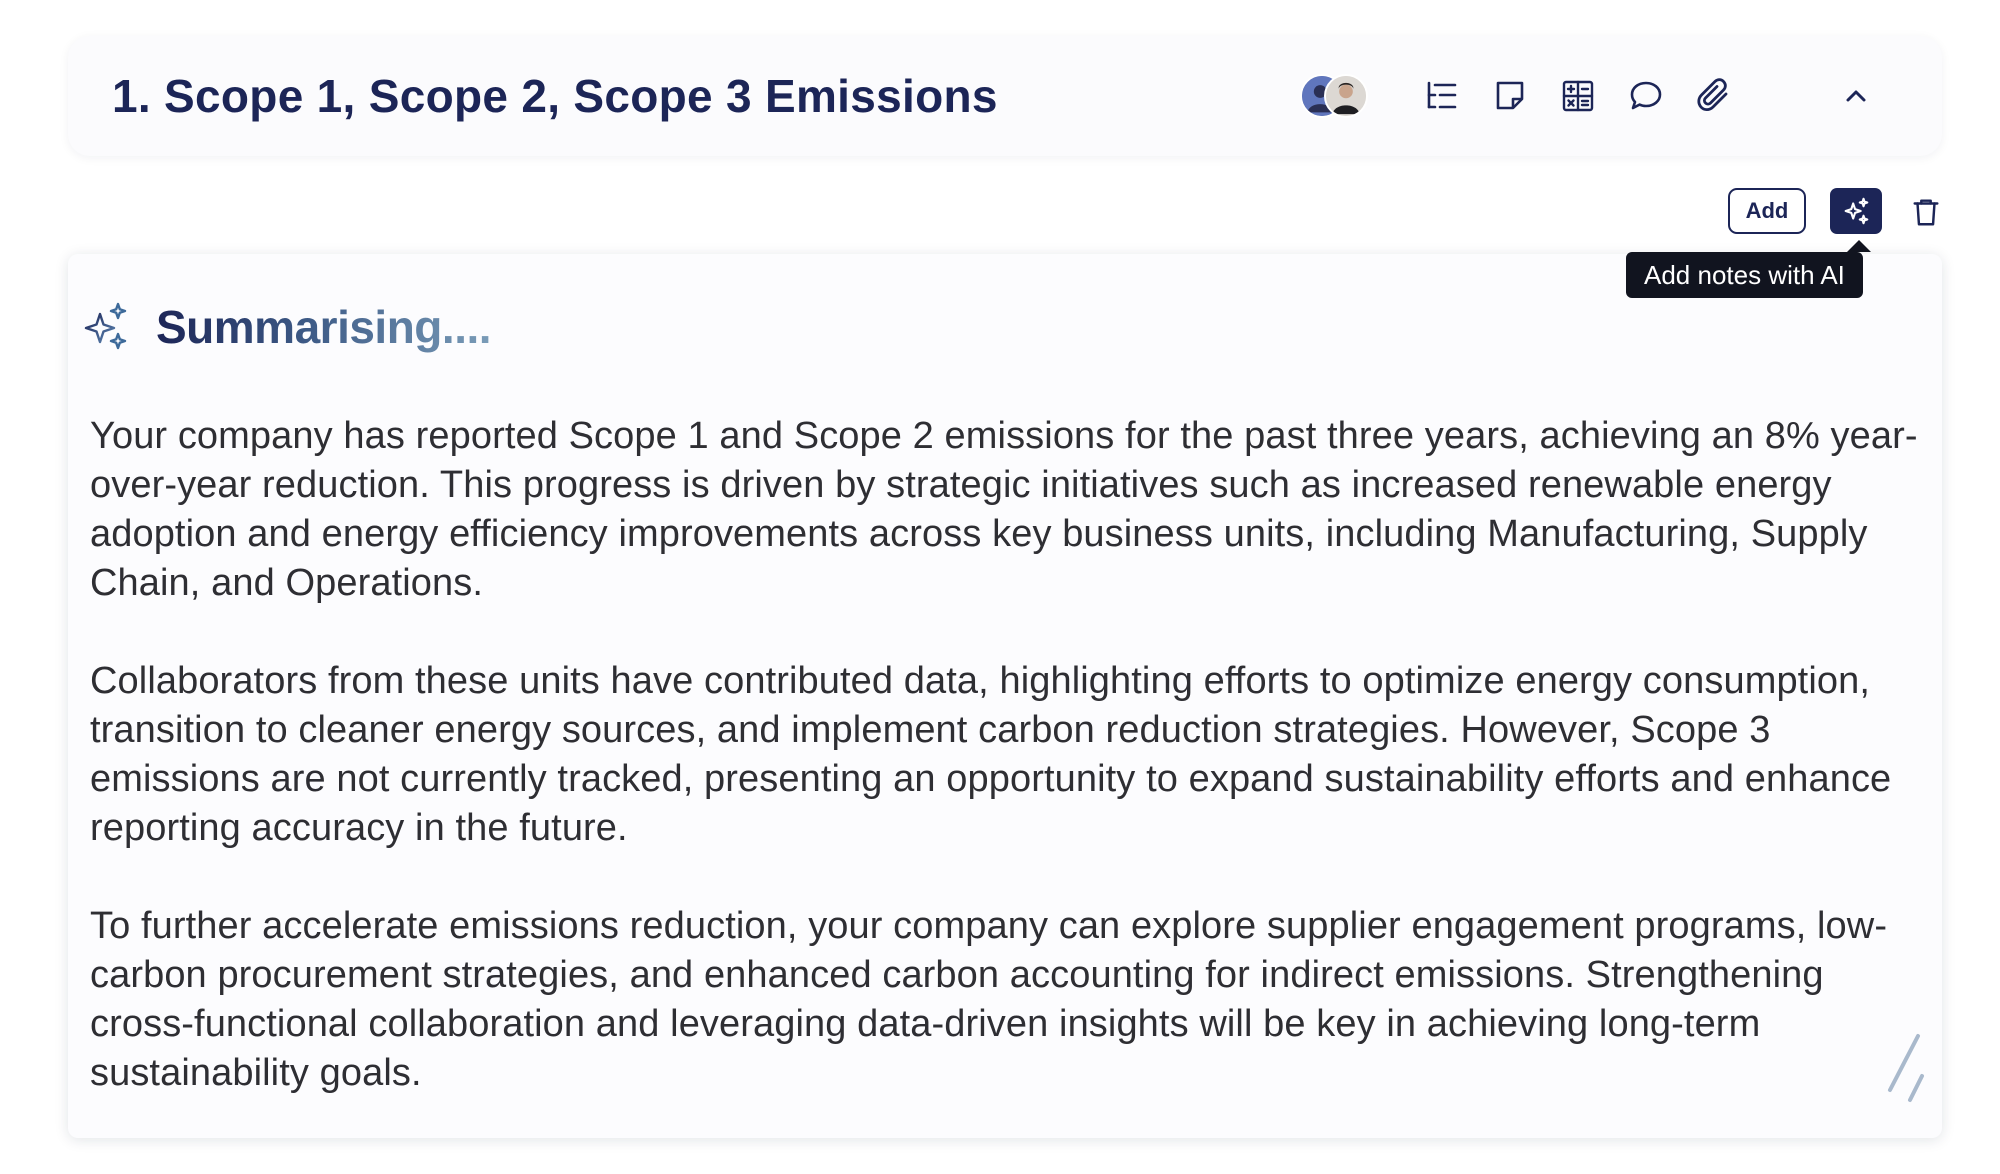 Image resolution: width=2000 pixels, height=1174 pixels. Describe the element at coordinates (1346, 96) in the screenshot. I see `avatar` at that location.